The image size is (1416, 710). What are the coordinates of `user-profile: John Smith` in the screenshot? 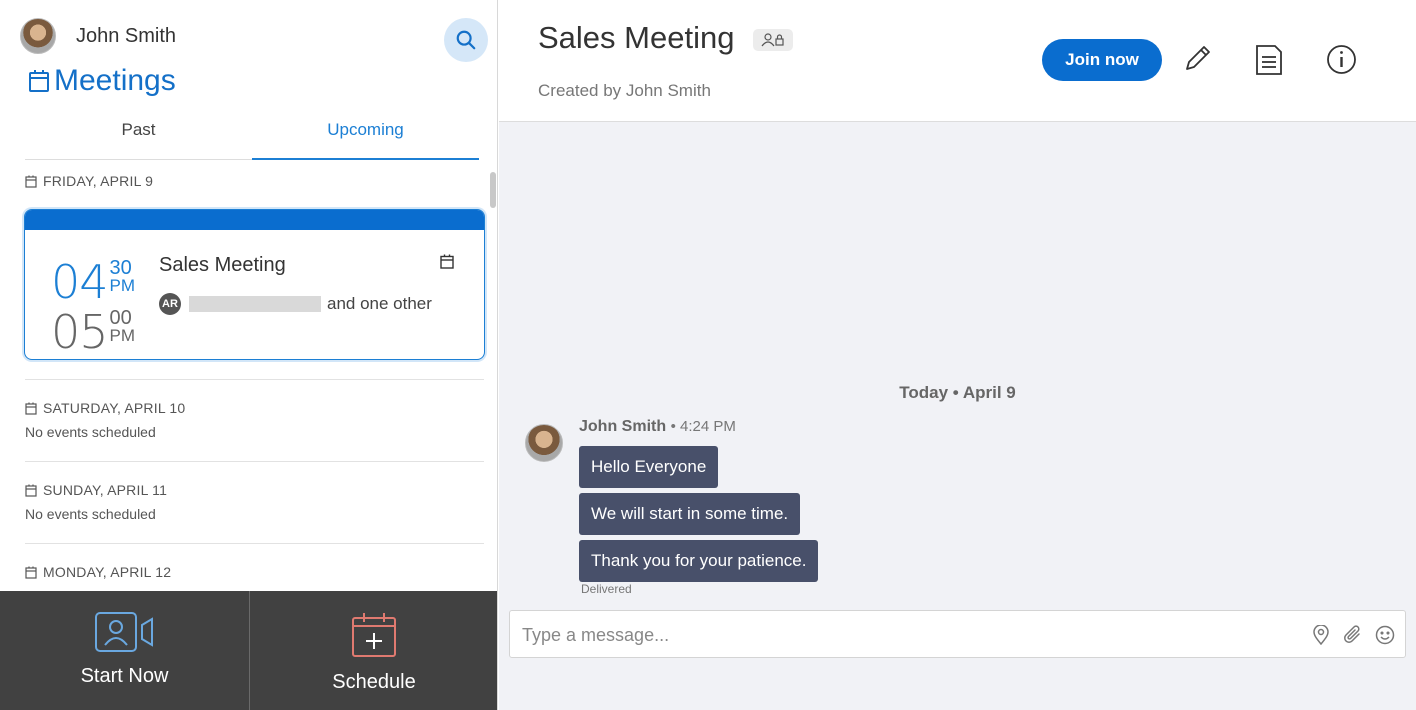 It's located at (98, 36).